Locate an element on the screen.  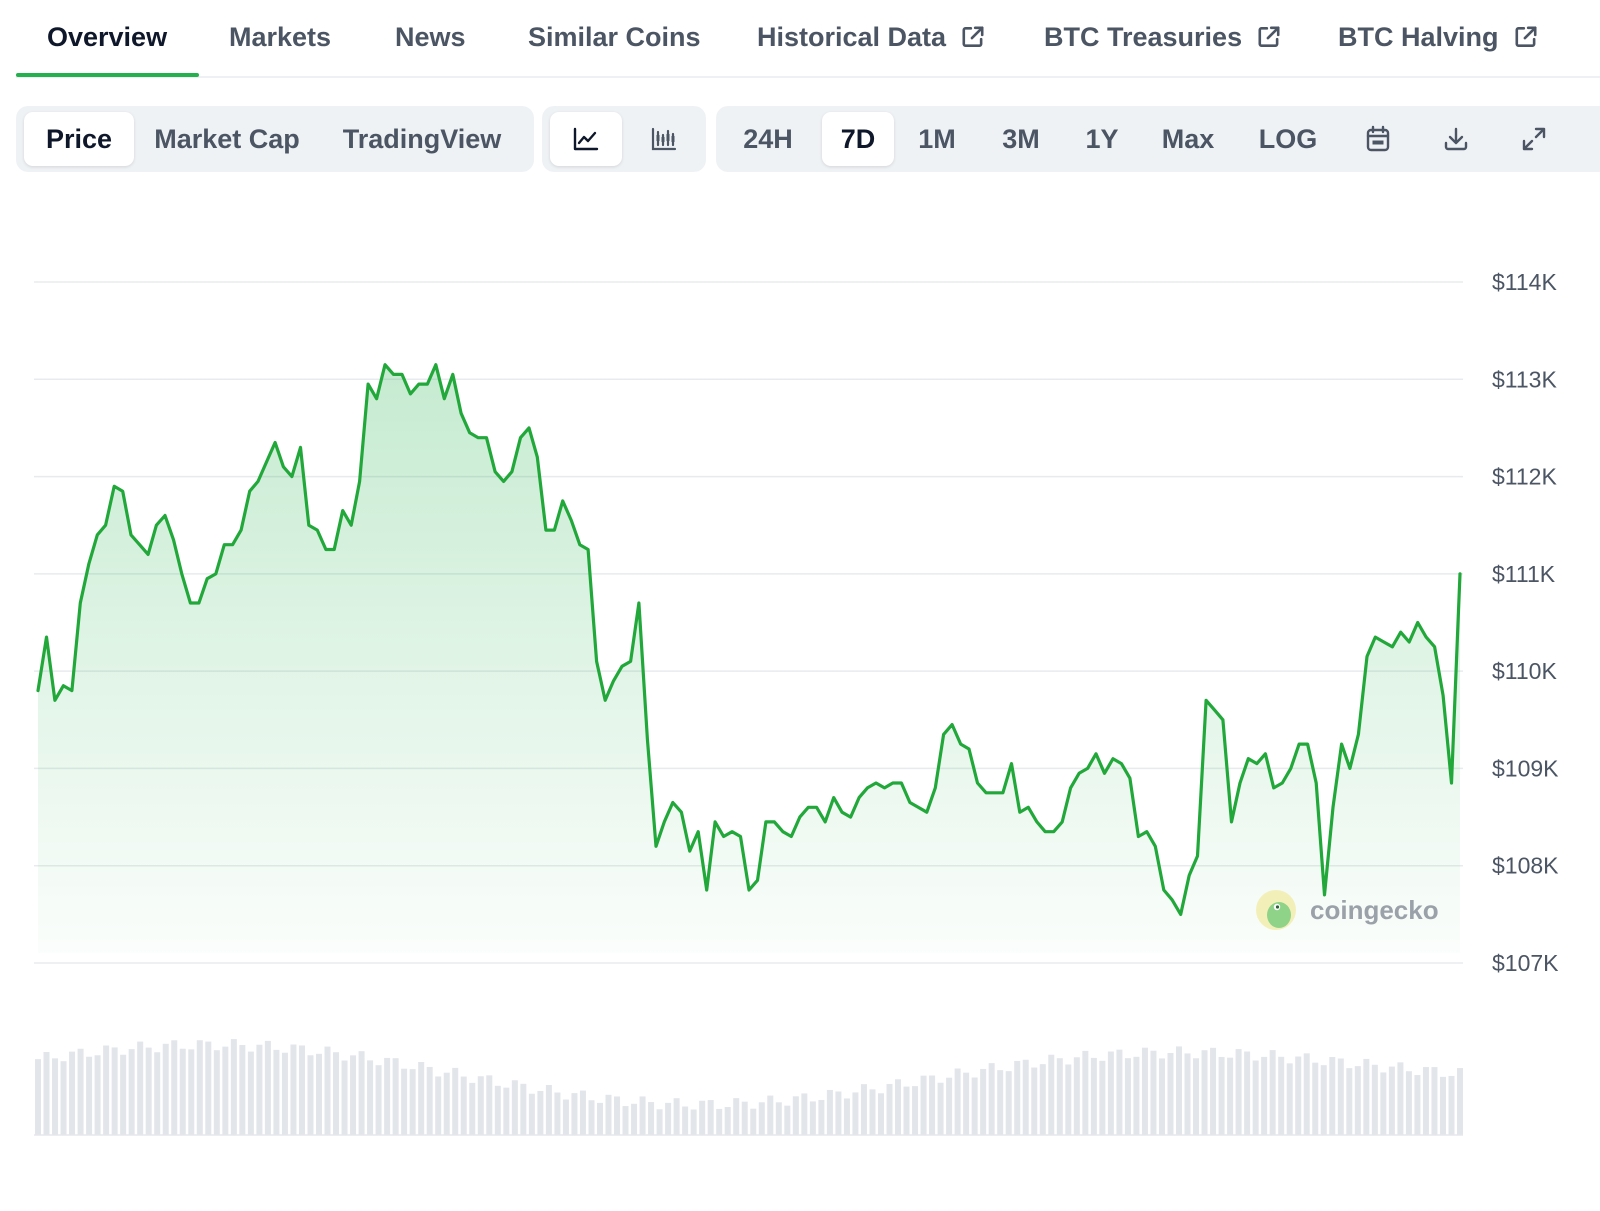
range-max-button: Max is located at coordinates (1188, 139).